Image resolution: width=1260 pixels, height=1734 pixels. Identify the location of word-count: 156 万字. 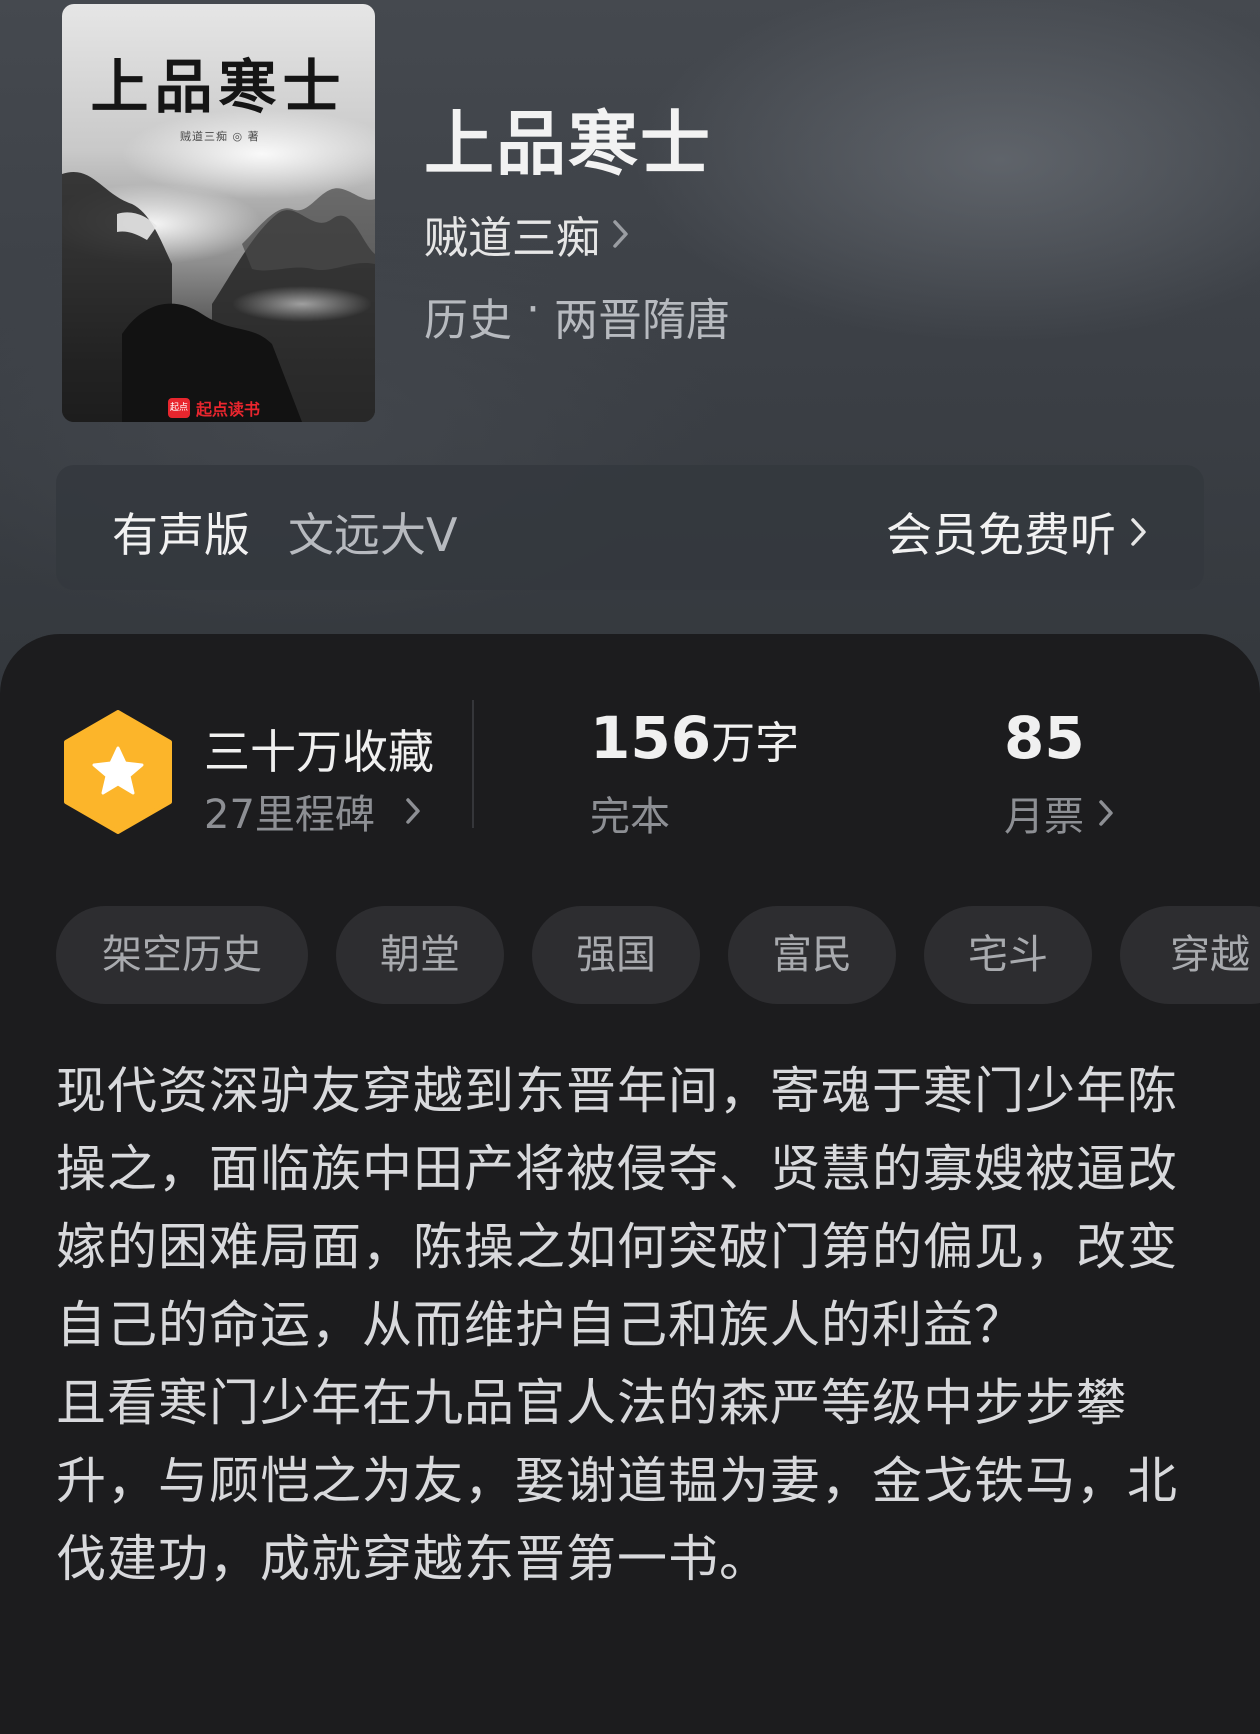
(694, 738).